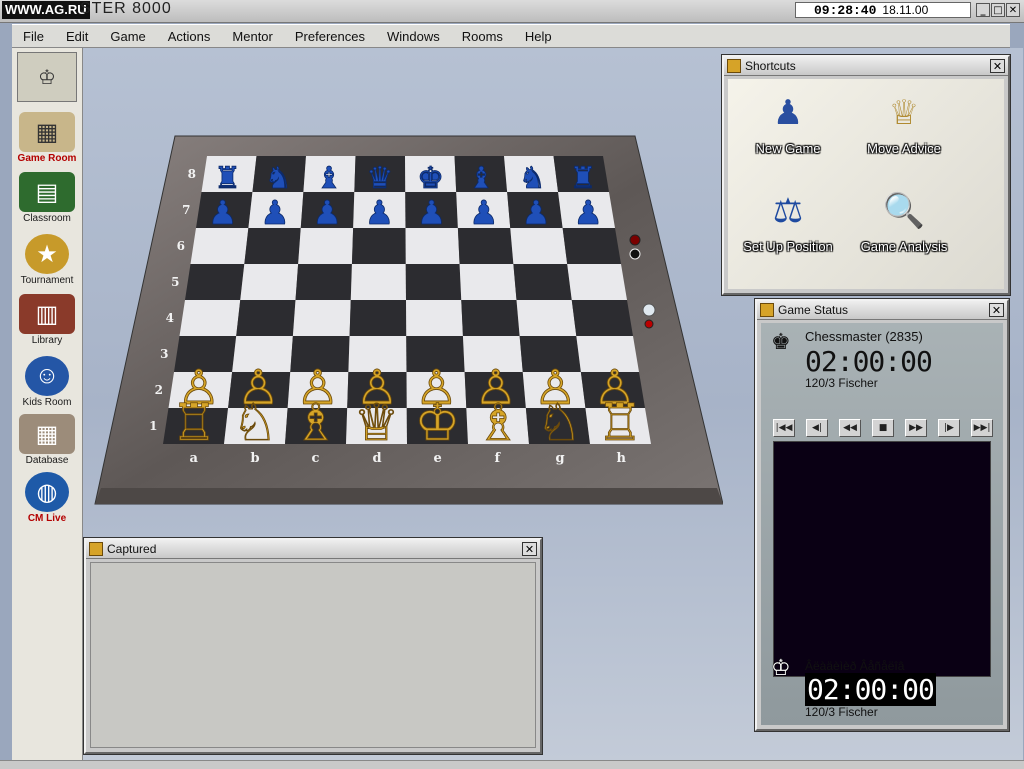 This screenshot has width=1024, height=769. Describe the element at coordinates (275, 213) in the screenshot. I see `chess-piece-b7: ♟` at that location.